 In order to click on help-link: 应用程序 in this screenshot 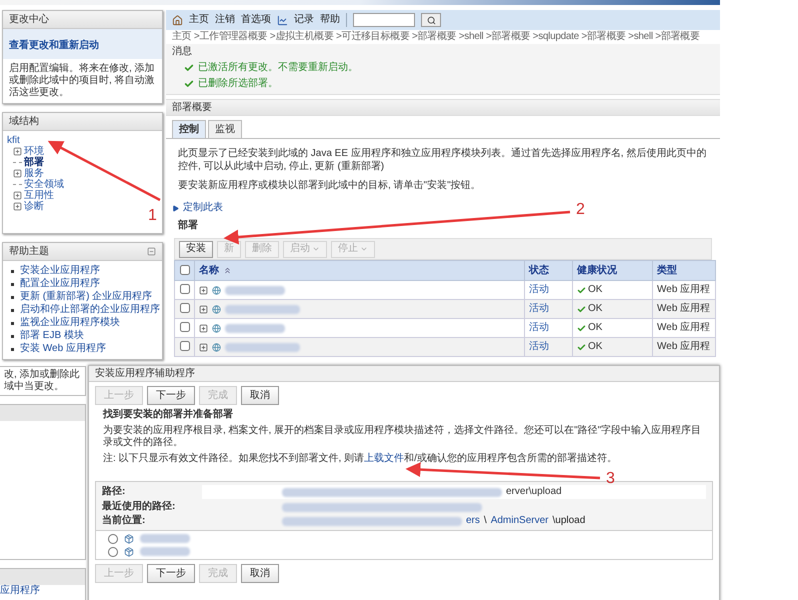, I will do `click(42, 591)`.